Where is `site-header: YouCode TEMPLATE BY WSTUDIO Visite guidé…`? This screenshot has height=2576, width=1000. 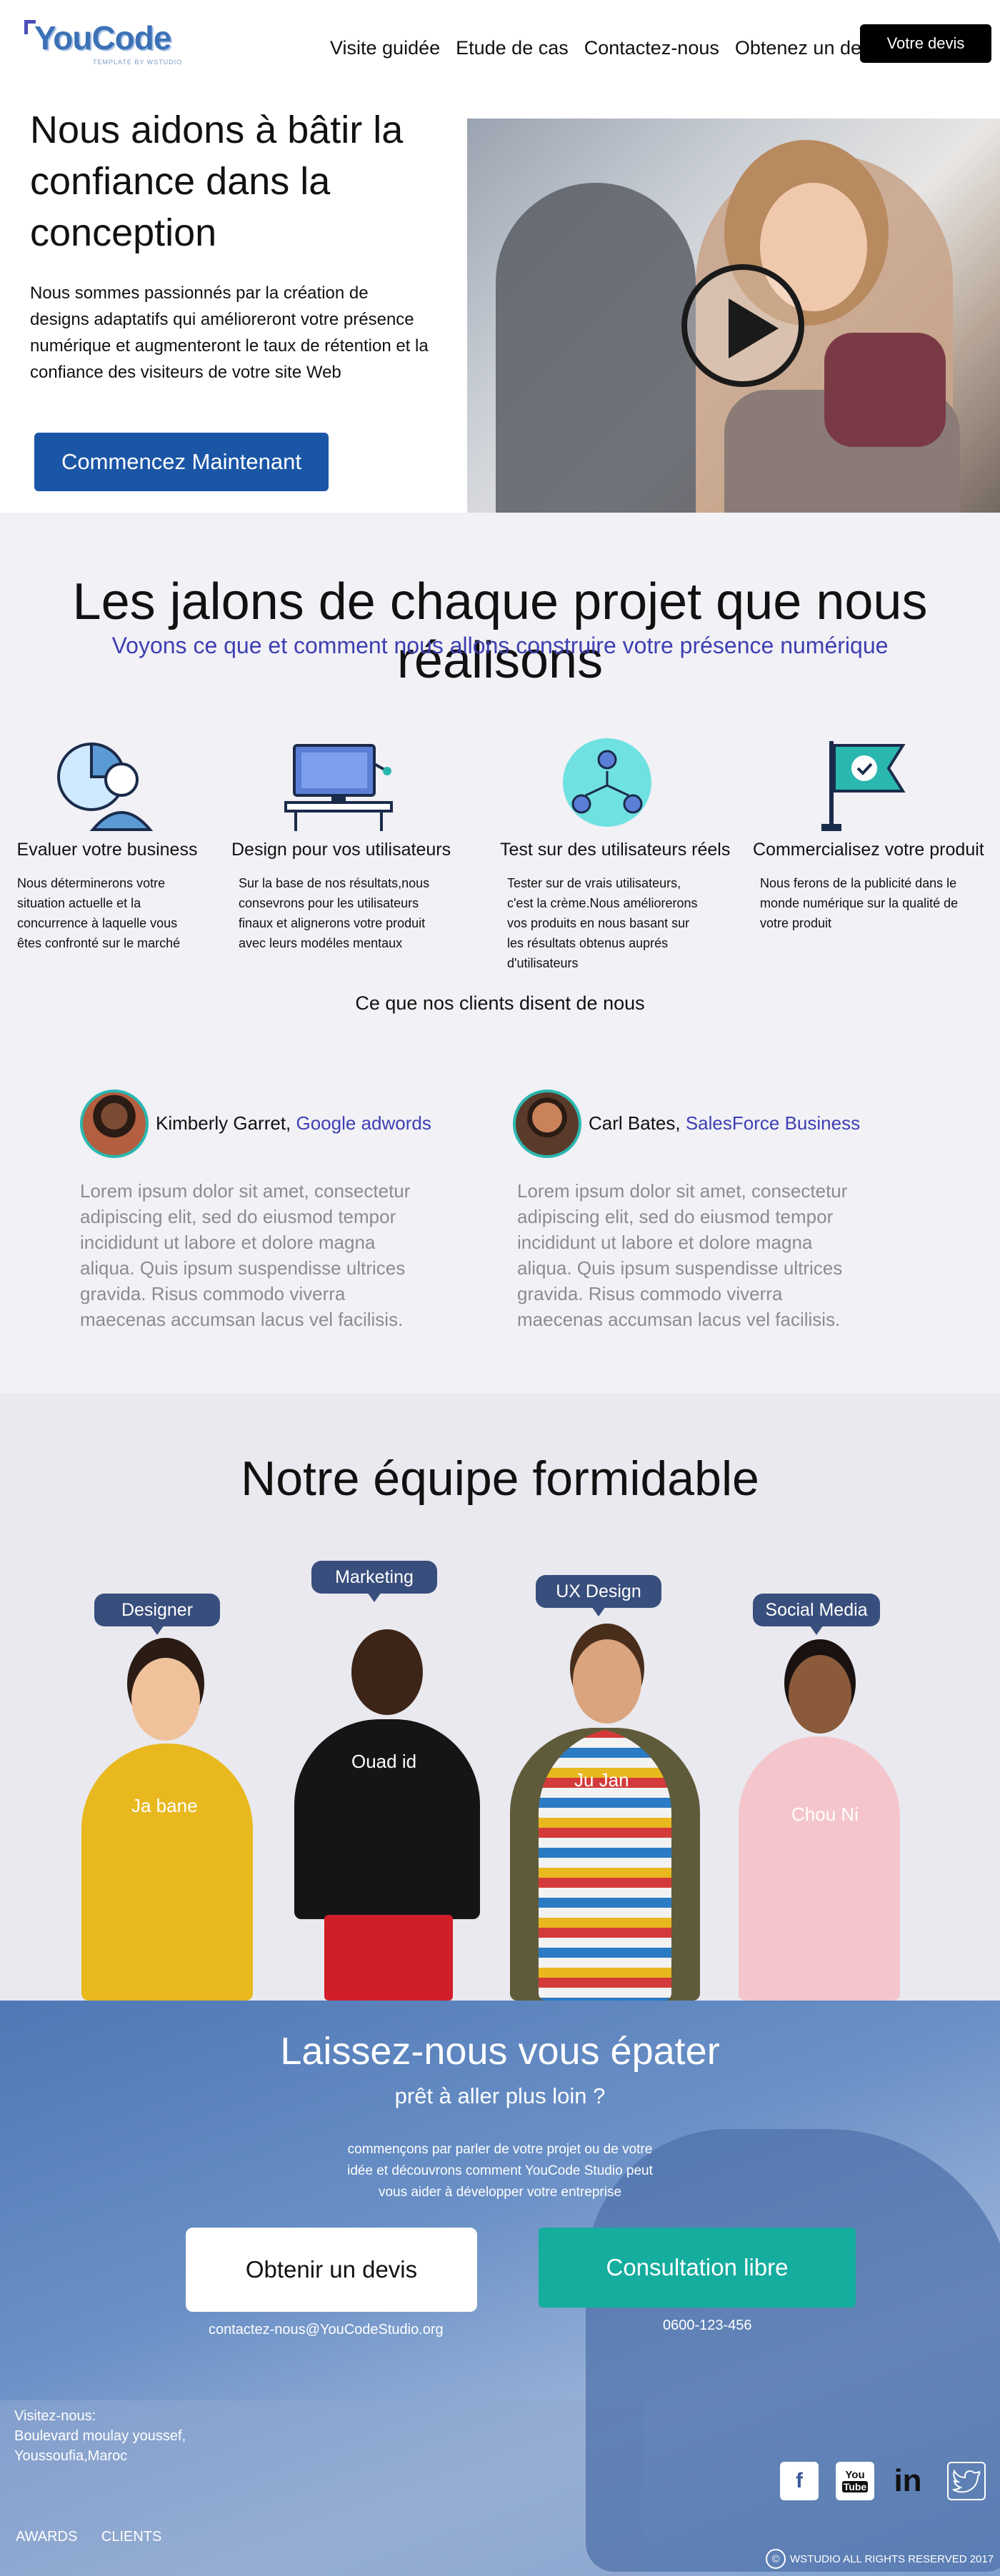 site-header: YouCode TEMPLATE BY WSTUDIO Visite guidé… is located at coordinates (500, 46).